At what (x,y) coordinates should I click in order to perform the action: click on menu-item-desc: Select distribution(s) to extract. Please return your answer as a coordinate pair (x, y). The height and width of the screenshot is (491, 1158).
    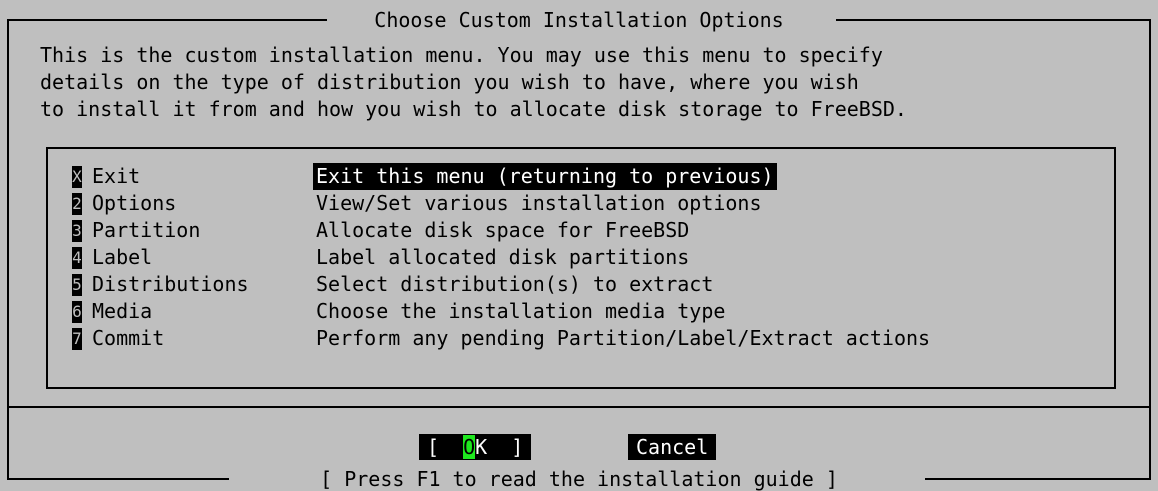
    Looking at the image, I should click on (515, 284).